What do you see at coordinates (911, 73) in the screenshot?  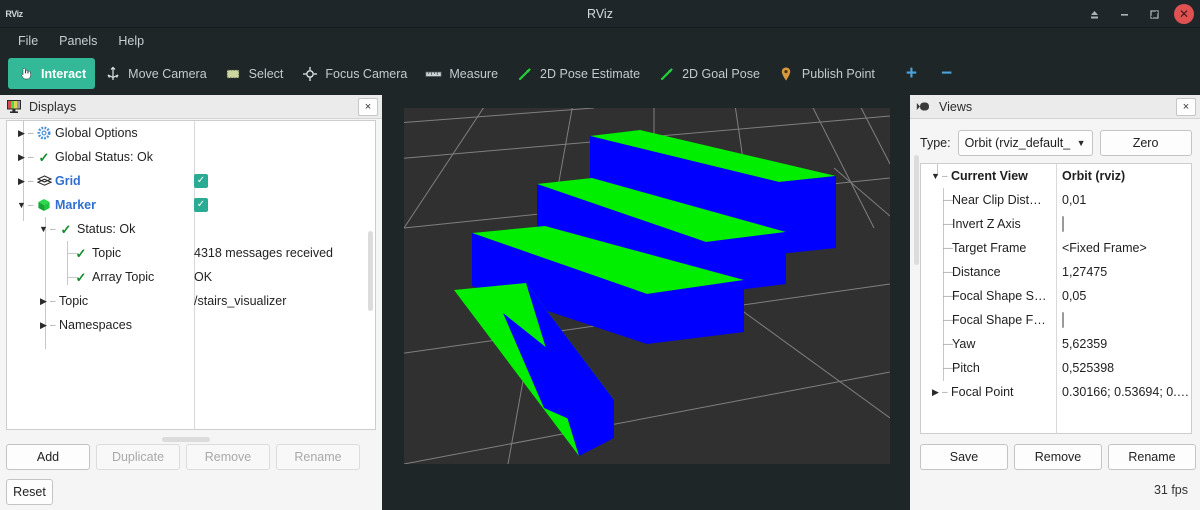 I see `add-tool-button: +` at bounding box center [911, 73].